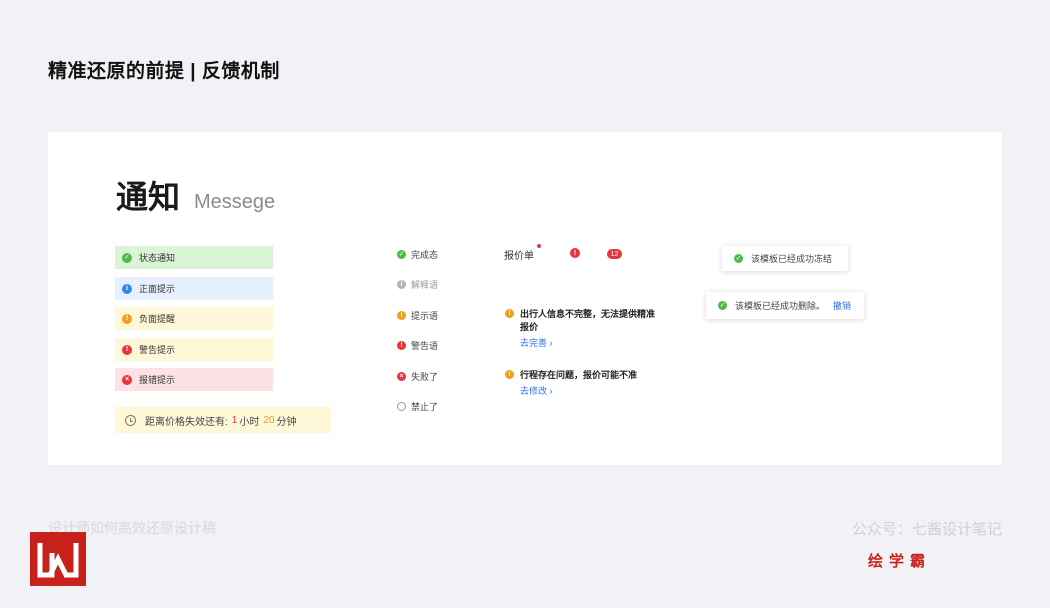 This screenshot has width=1050, height=608. Describe the element at coordinates (194, 318) in the screenshot. I see `notice-negative: ! 负面提醒` at that location.